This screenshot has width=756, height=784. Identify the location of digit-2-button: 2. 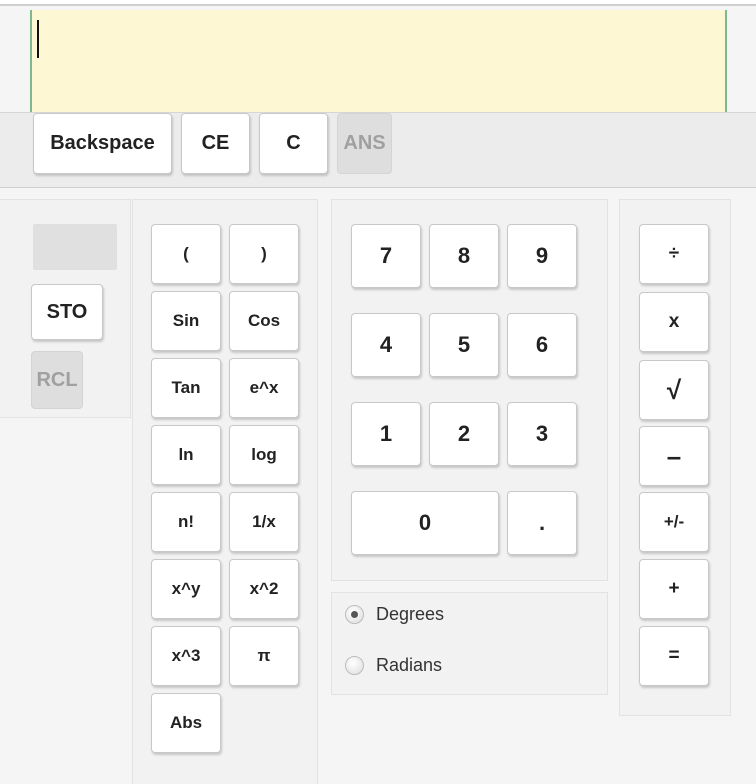
(464, 434).